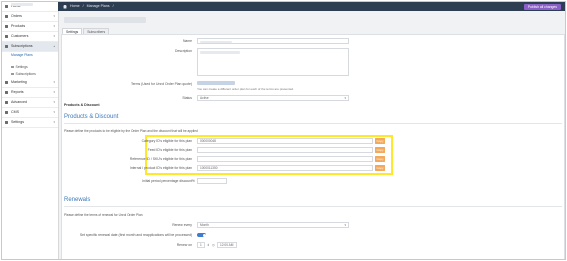 Image resolution: width=567 pixels, height=261 pixels. I want to click on sidebar-subitem-settings: Settings, so click(30, 67).